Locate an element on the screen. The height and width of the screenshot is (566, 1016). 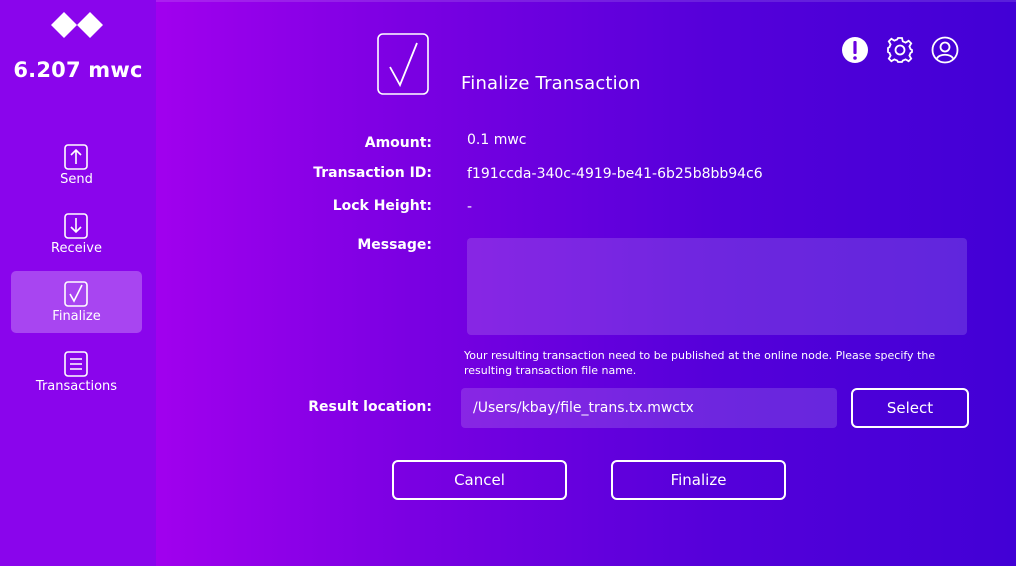
sidebar-item-label: Send is located at coordinates (76, 179).